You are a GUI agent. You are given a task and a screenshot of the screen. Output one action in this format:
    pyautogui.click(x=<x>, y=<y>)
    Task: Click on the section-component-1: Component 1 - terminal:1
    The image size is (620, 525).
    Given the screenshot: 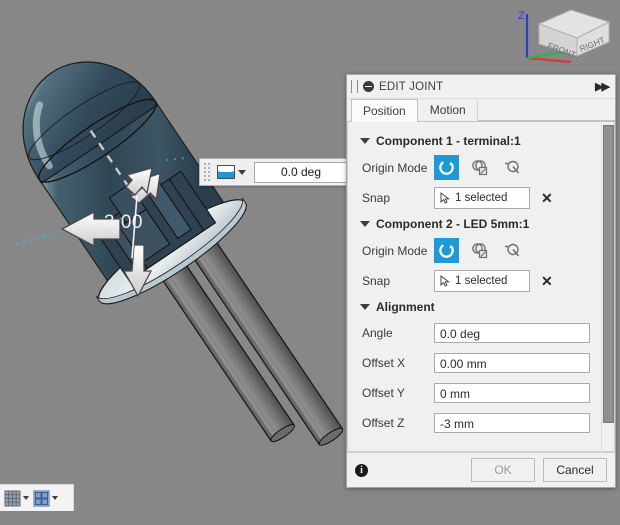 What is the action you would take?
    pyautogui.click(x=481, y=141)
    